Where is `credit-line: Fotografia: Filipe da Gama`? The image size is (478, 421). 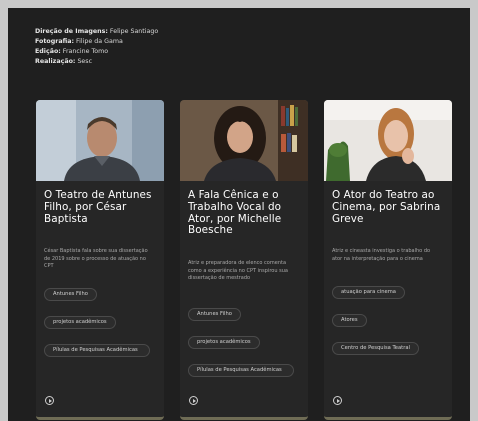 credit-line: Fotografia: Filipe da Gama is located at coordinates (79, 41).